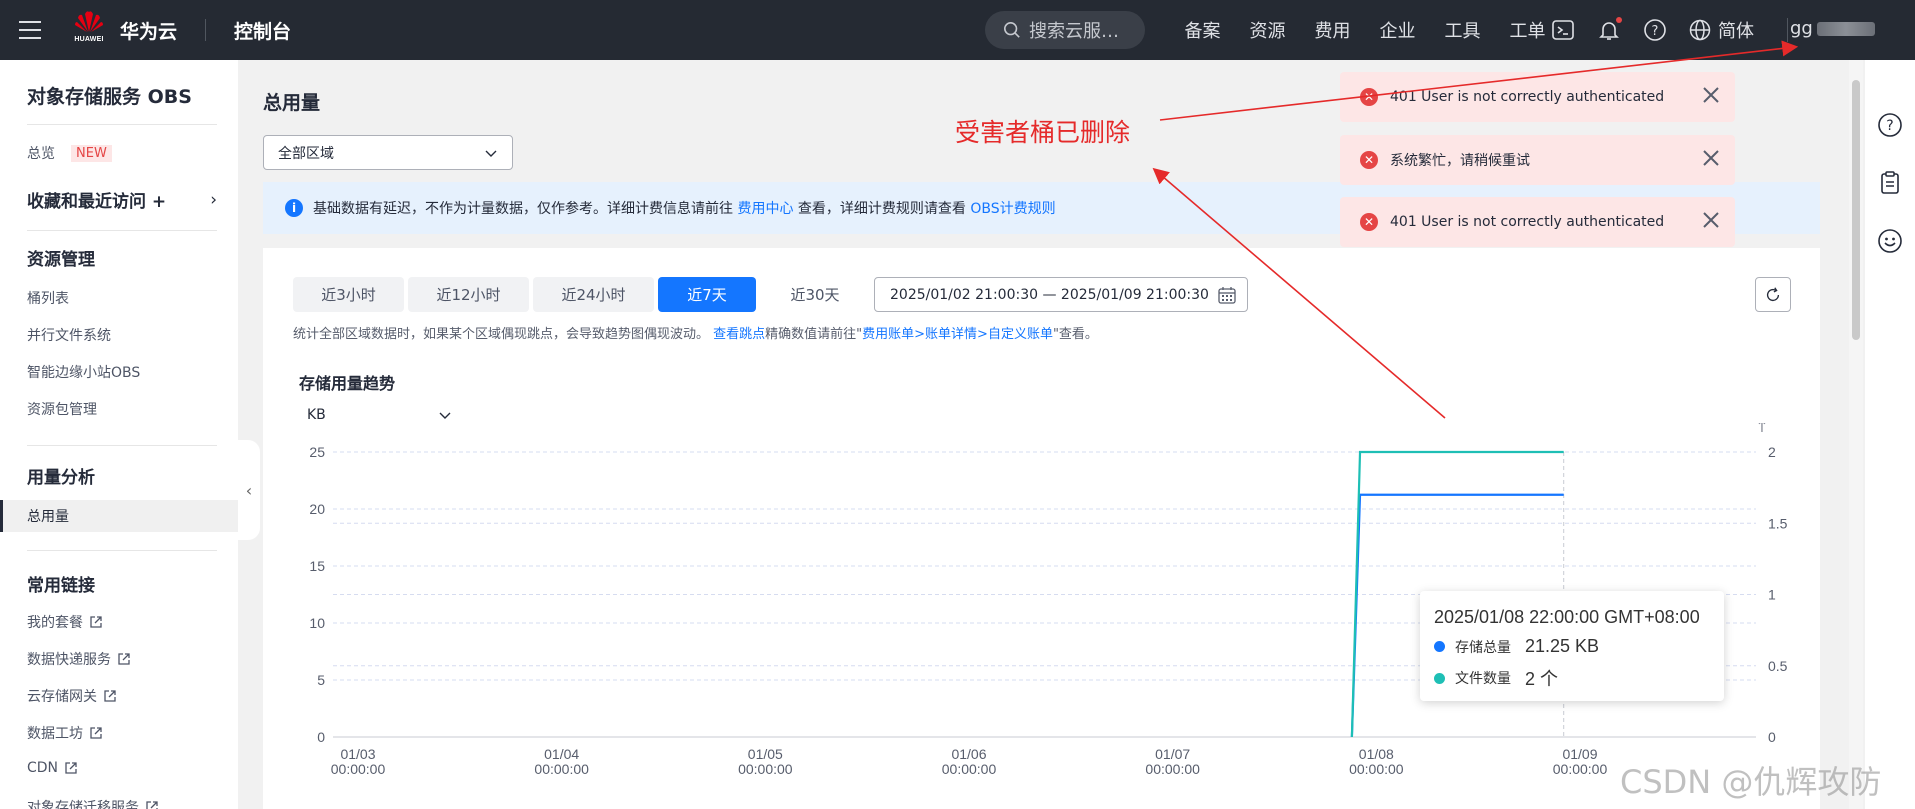  Describe the element at coordinates (468, 294) in the screenshot. I see `tab-12h: 近12小时` at that location.